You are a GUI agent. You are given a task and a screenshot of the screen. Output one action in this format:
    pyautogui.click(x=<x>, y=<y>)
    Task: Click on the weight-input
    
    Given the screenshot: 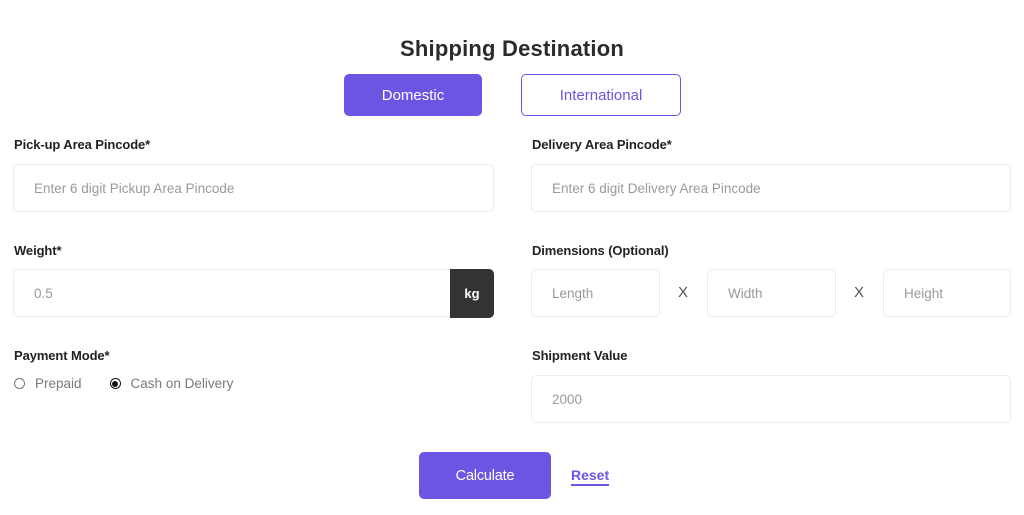 What is the action you would take?
    pyautogui.click(x=233, y=293)
    